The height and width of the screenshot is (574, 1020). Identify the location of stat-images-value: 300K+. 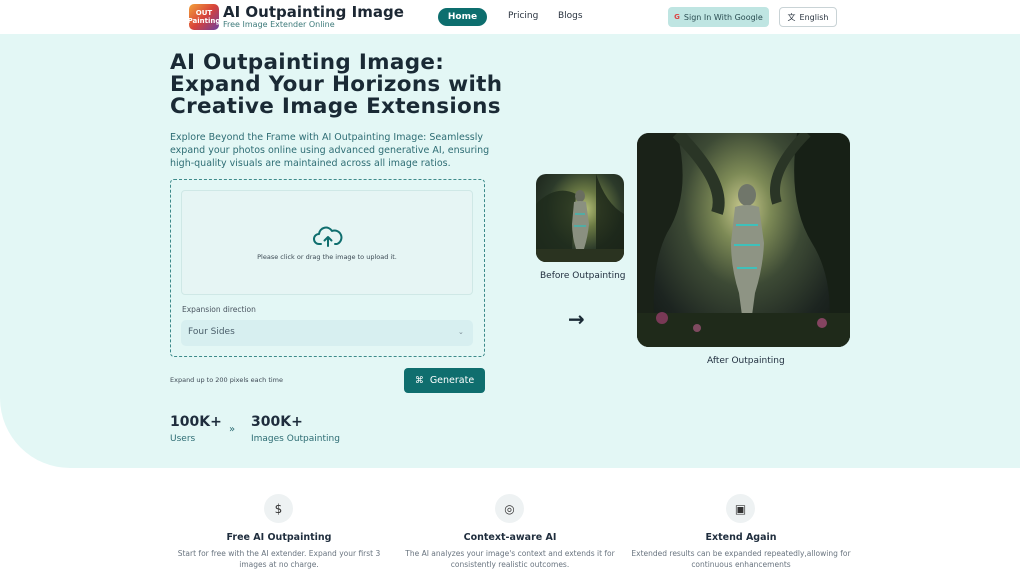
(277, 422).